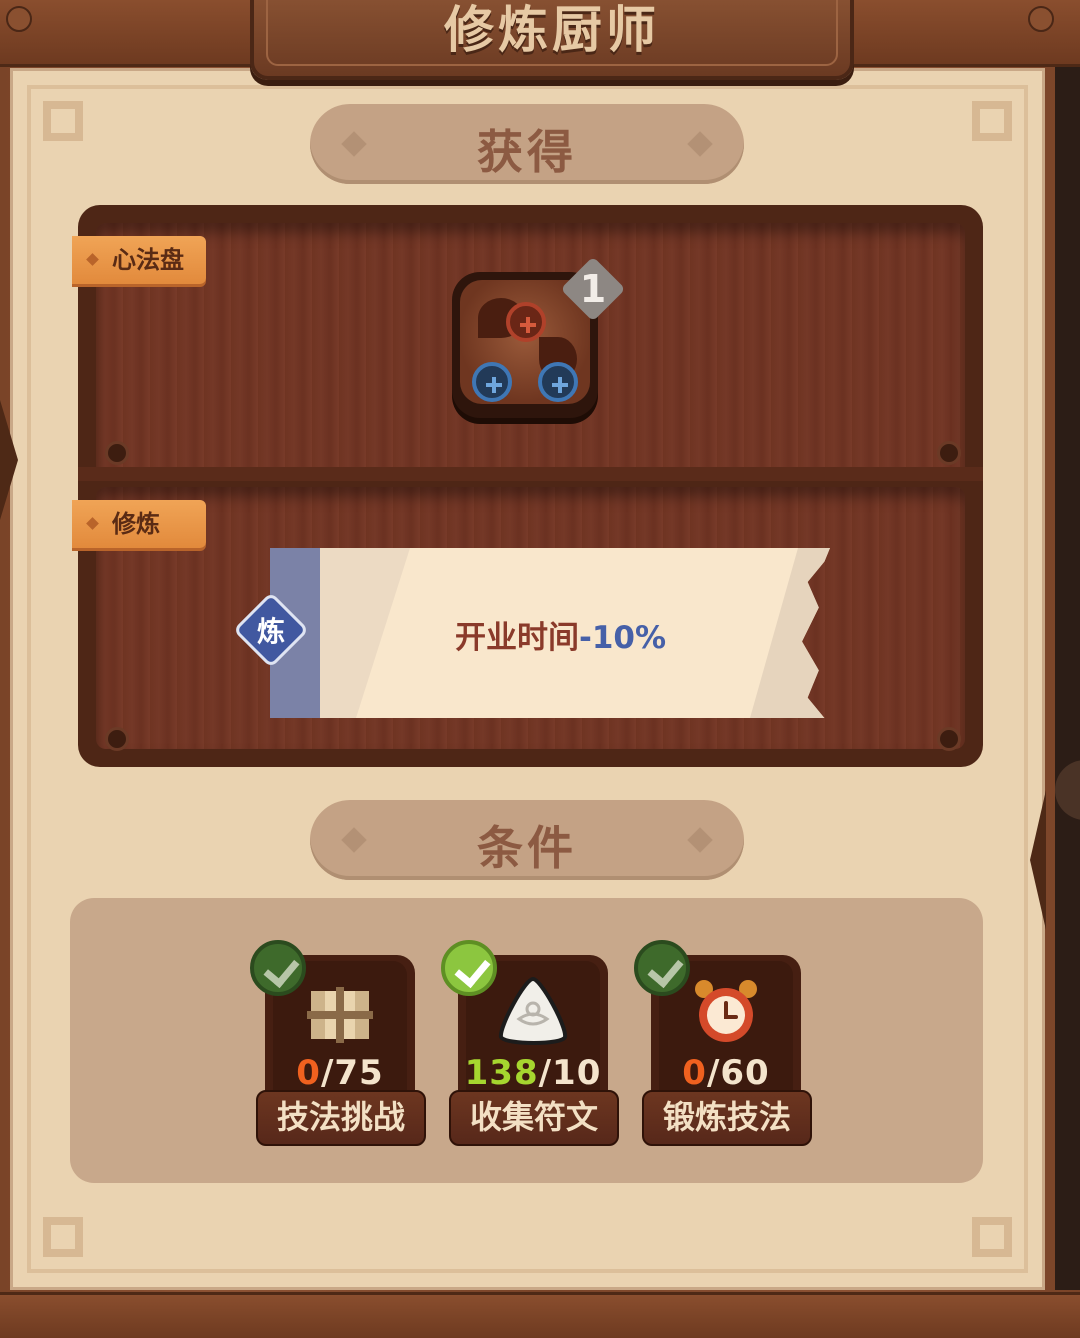  Describe the element at coordinates (623, 638) in the screenshot. I see `effect-value: -10%` at that location.